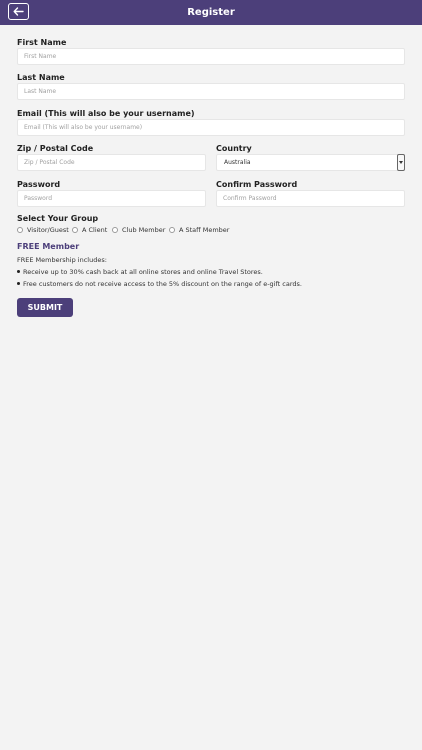 The image size is (422, 750). Describe the element at coordinates (310, 162) in the screenshot. I see `country-select: Australia` at that location.